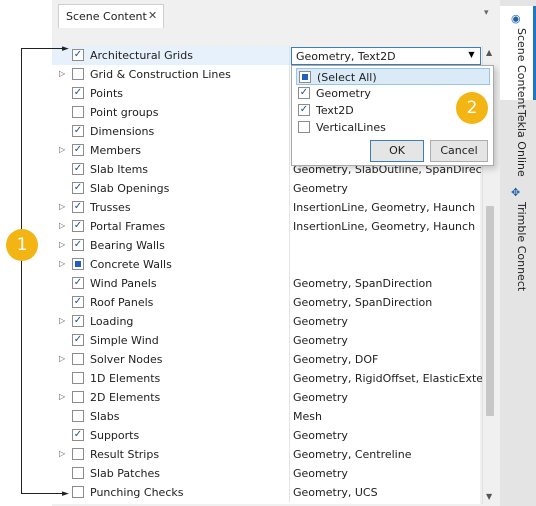  Describe the element at coordinates (351, 127) in the screenshot. I see `option-label: VerticalLines` at that location.